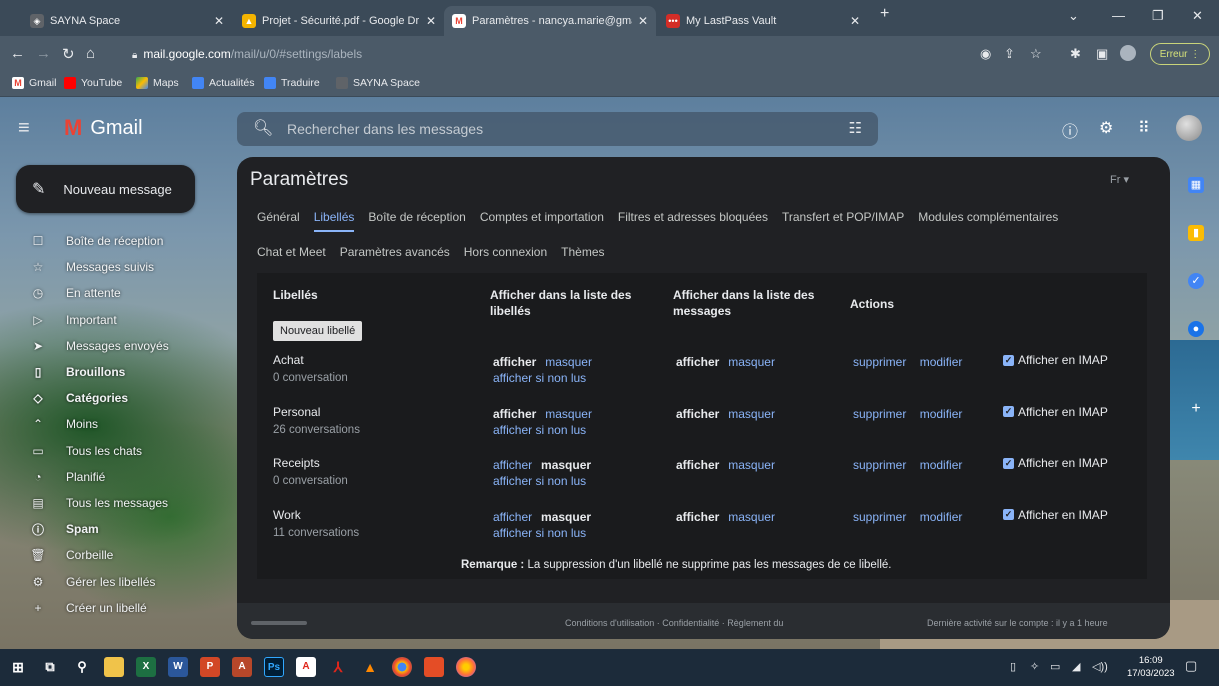 The height and width of the screenshot is (686, 1219). I want to click on gmail-logo: M Gmail, so click(103, 128).